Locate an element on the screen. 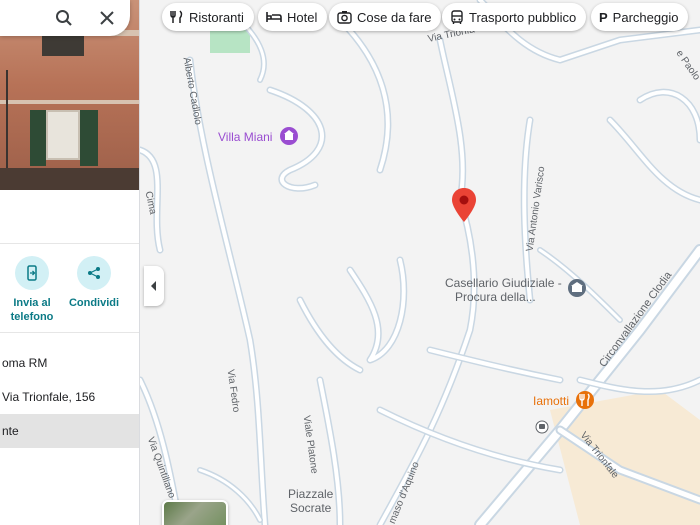  chip-cose-da-fare: Cose da fare is located at coordinates (385, 17).